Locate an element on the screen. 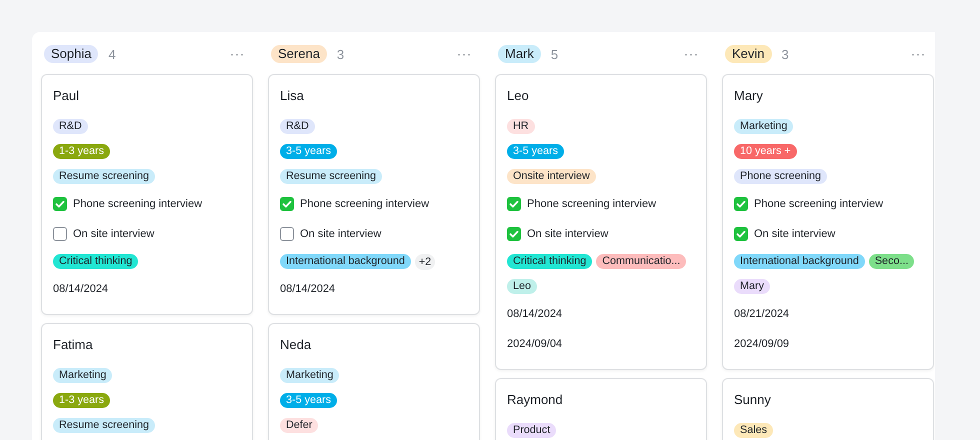 This screenshot has width=980, height=440. more-count: +2 is located at coordinates (425, 262).